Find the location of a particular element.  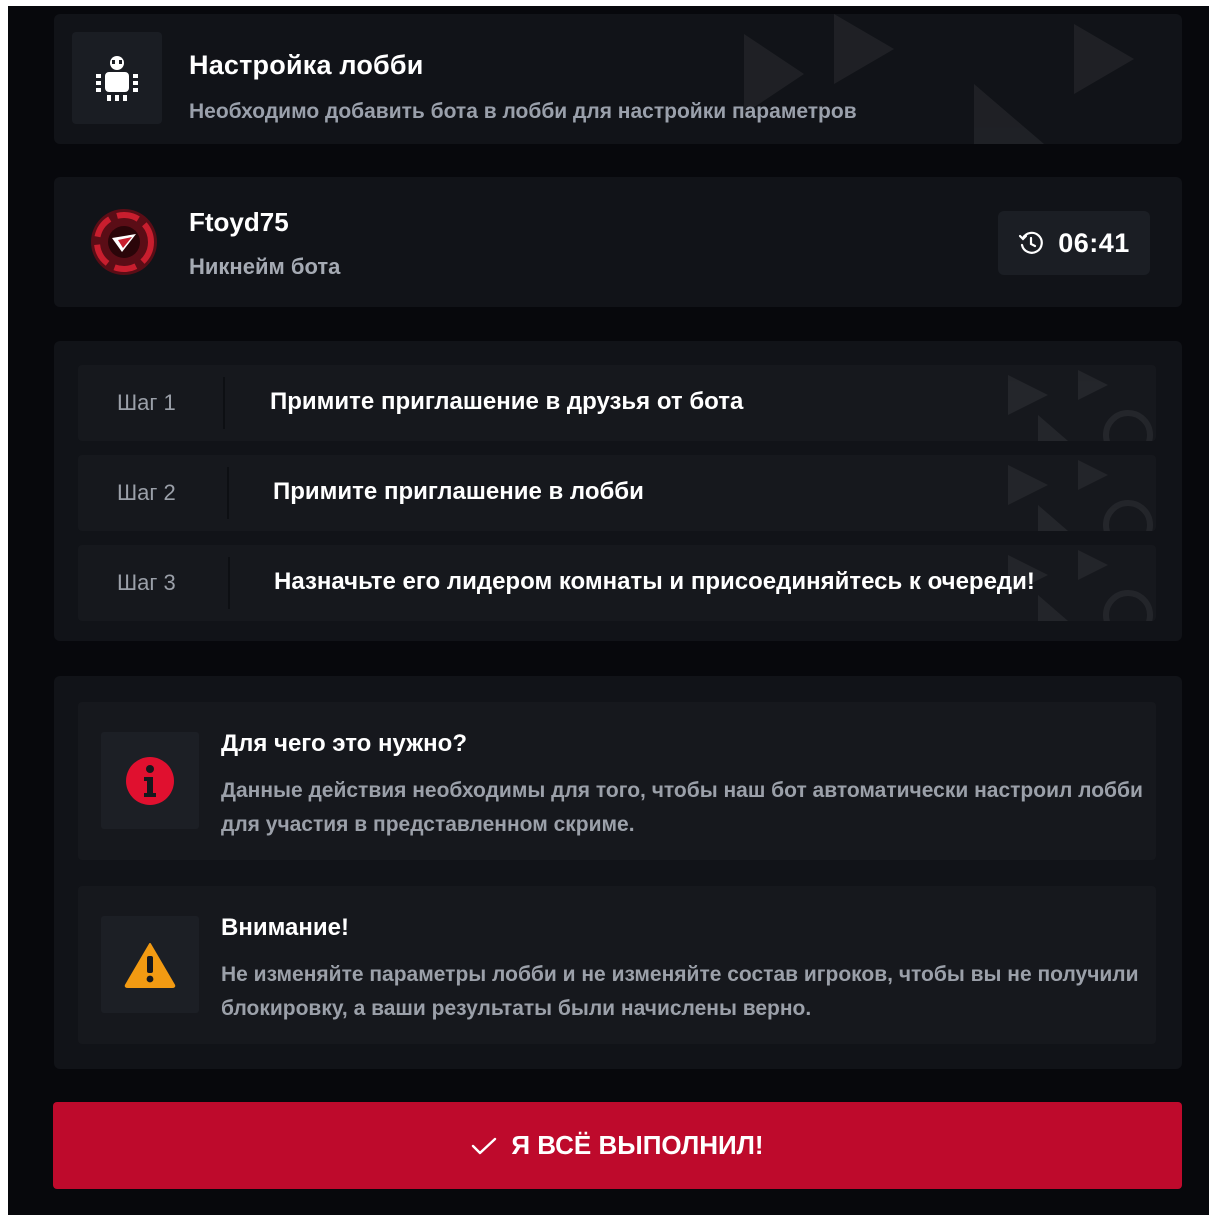

warning-icon is located at coordinates (150, 965).